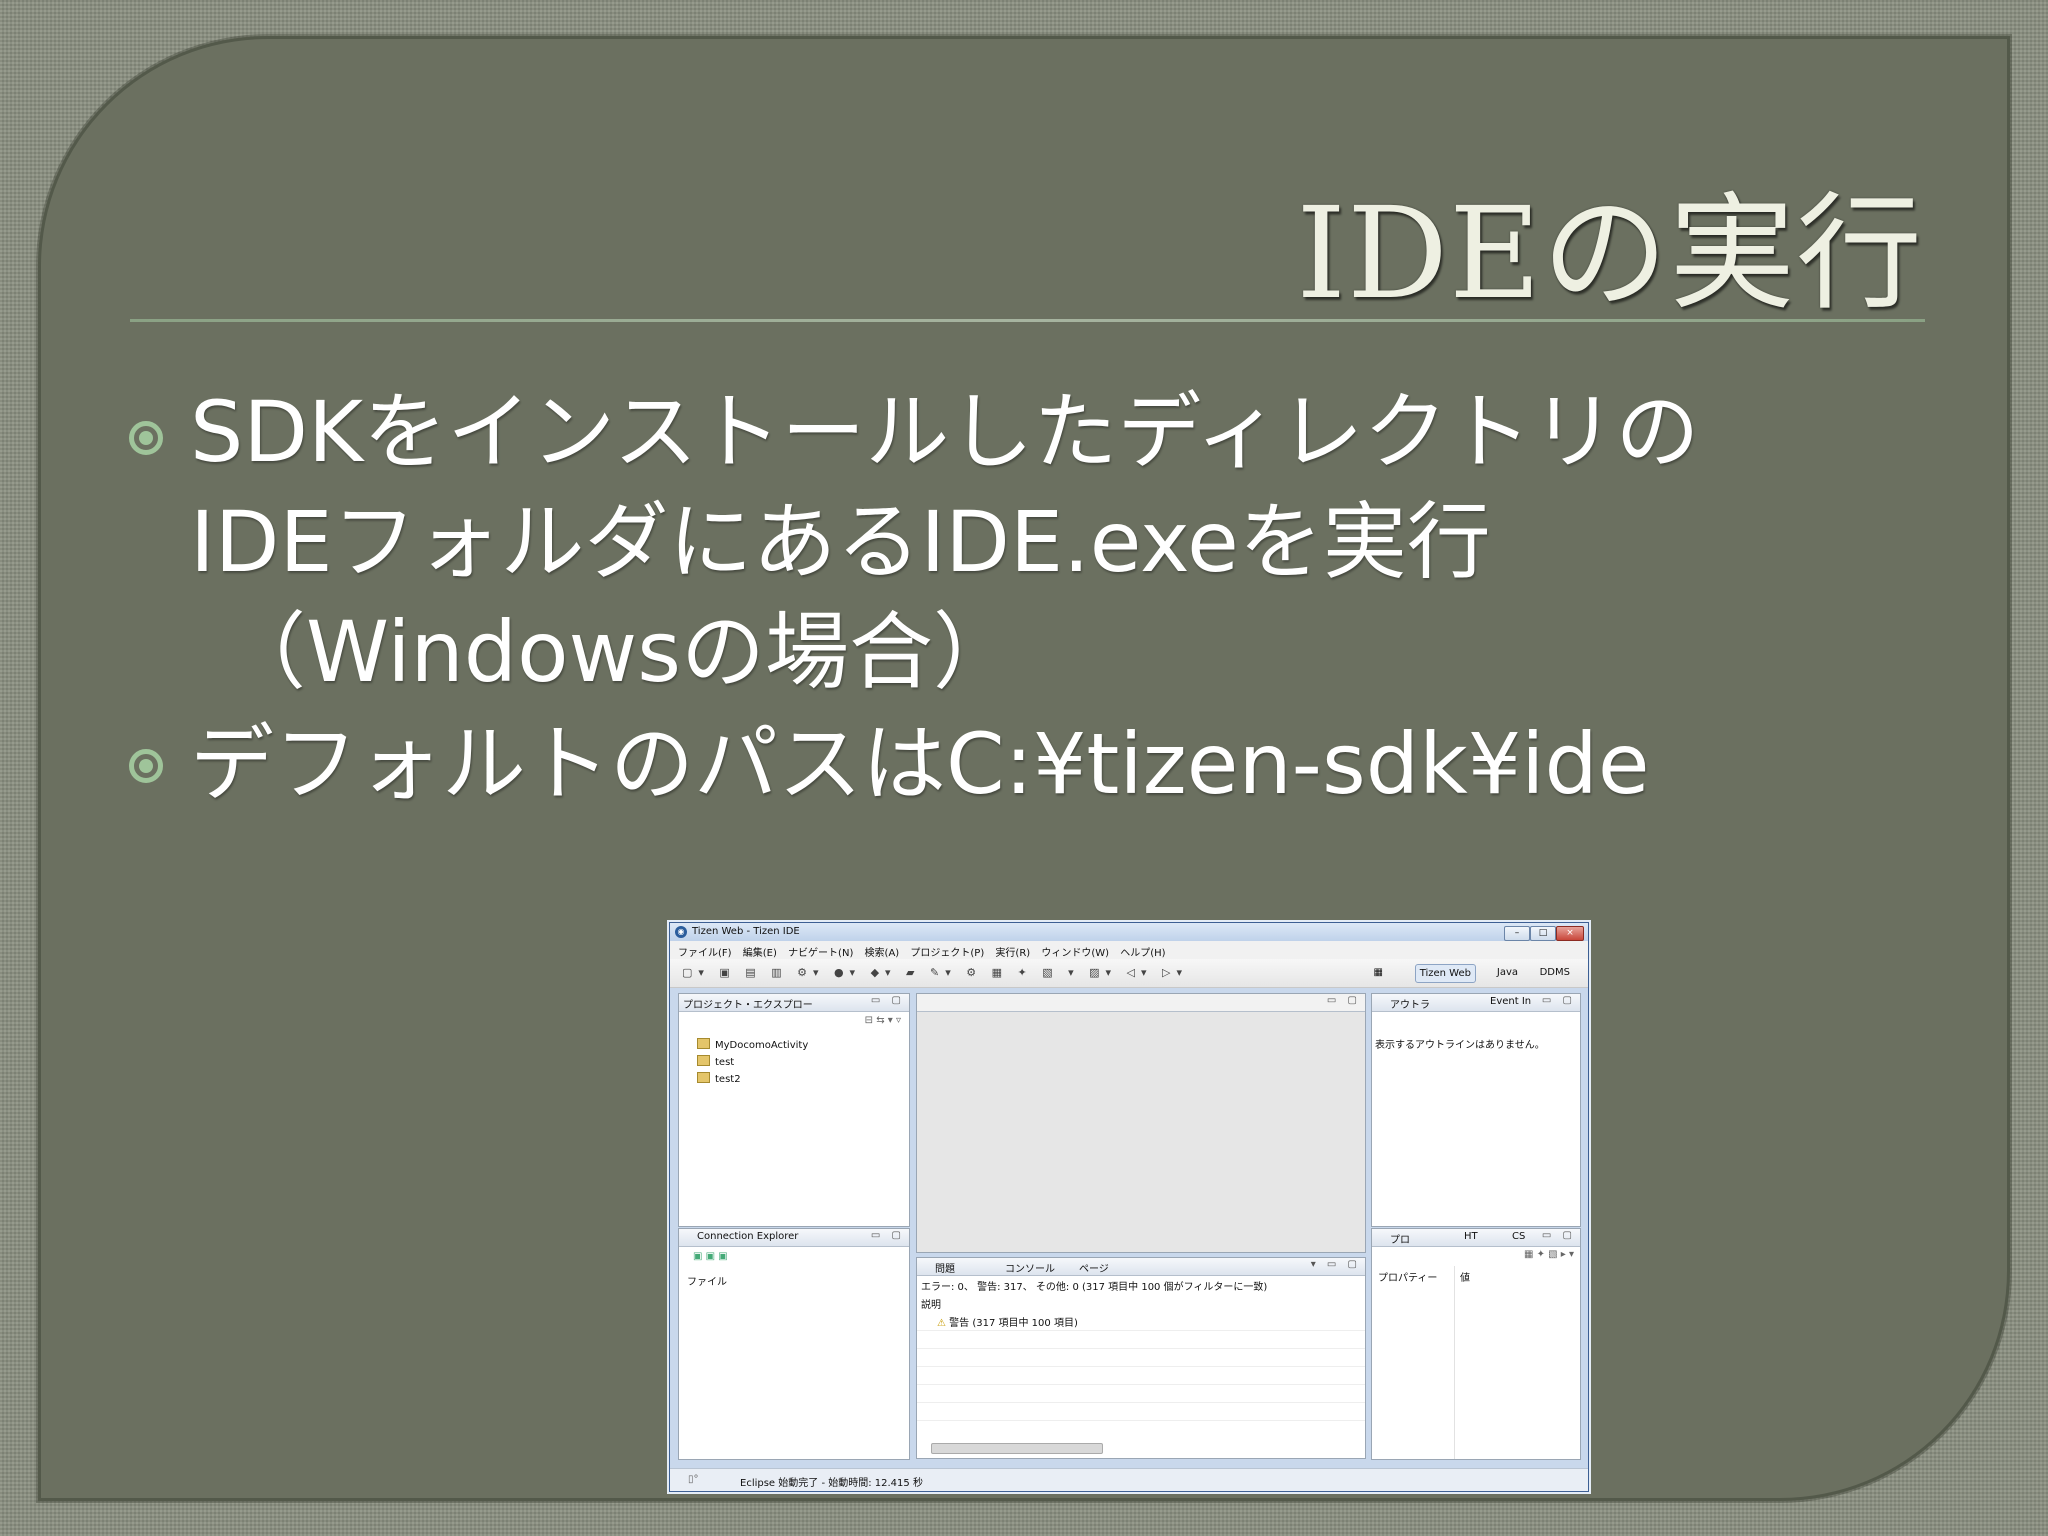  I want to click on bullet-1-line-3: （Windowsの場合）, so click(619, 652).